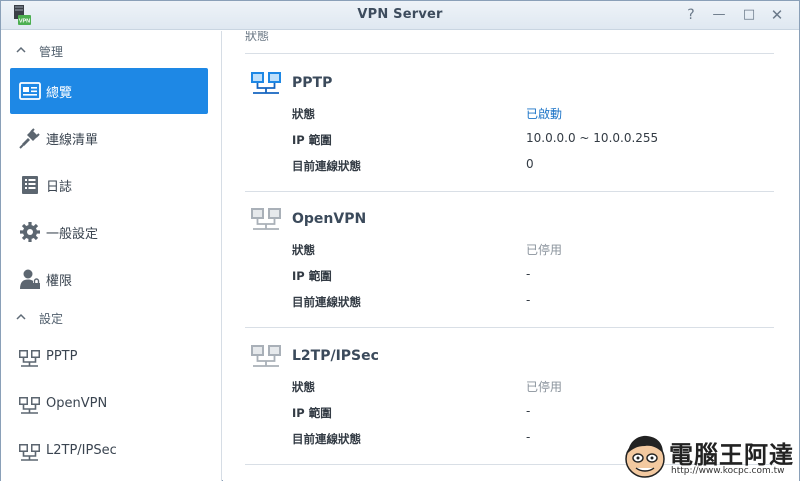 This screenshot has width=800, height=481. What do you see at coordinates (30, 279) in the screenshot?
I see `user-lock-icon` at bounding box center [30, 279].